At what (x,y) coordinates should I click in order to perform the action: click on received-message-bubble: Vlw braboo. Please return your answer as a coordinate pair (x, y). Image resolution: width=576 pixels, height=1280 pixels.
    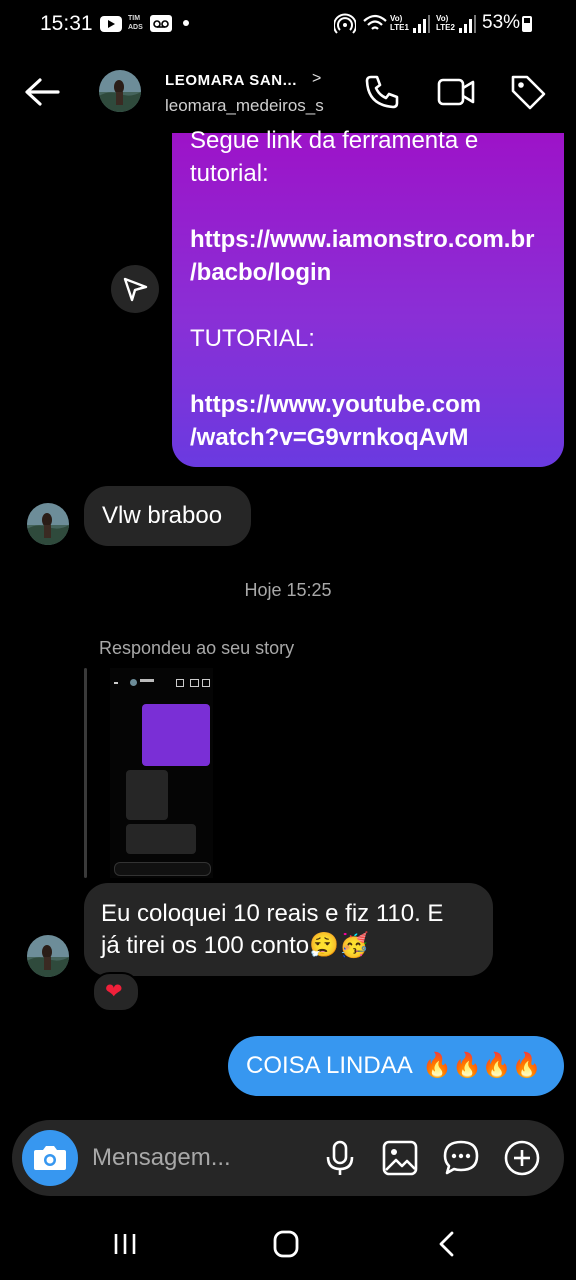
    Looking at the image, I should click on (167, 516).